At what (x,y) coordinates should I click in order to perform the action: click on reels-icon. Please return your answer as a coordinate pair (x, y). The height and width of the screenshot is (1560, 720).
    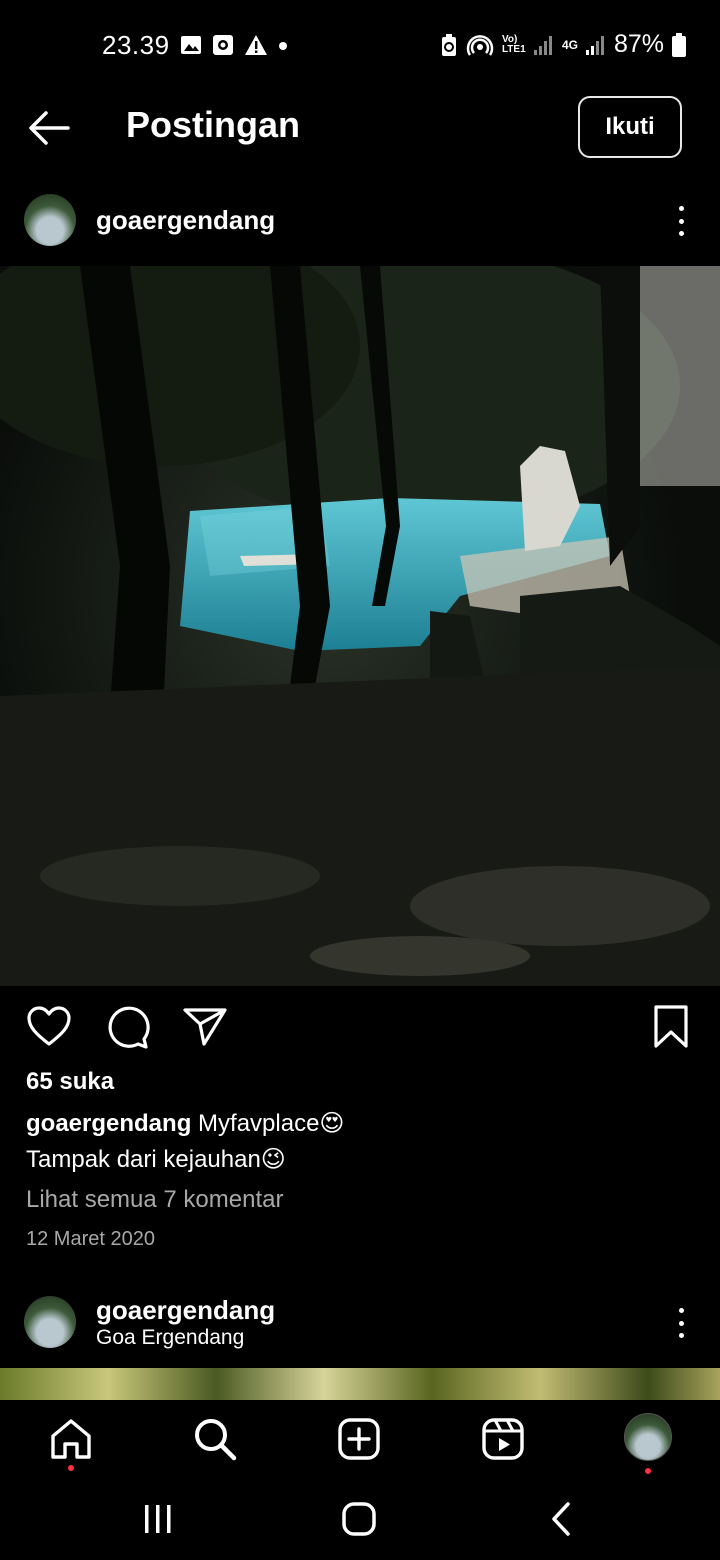
    Looking at the image, I should click on (503, 1439).